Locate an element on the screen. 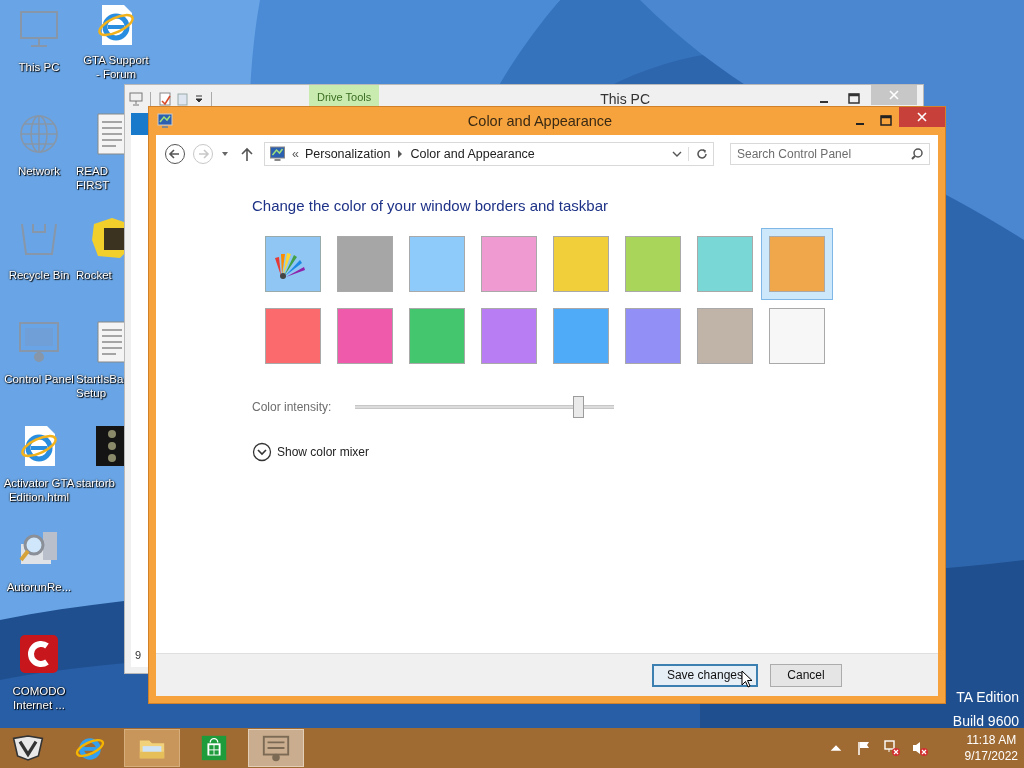  clock-time: 11:18 AM is located at coordinates (991, 740).